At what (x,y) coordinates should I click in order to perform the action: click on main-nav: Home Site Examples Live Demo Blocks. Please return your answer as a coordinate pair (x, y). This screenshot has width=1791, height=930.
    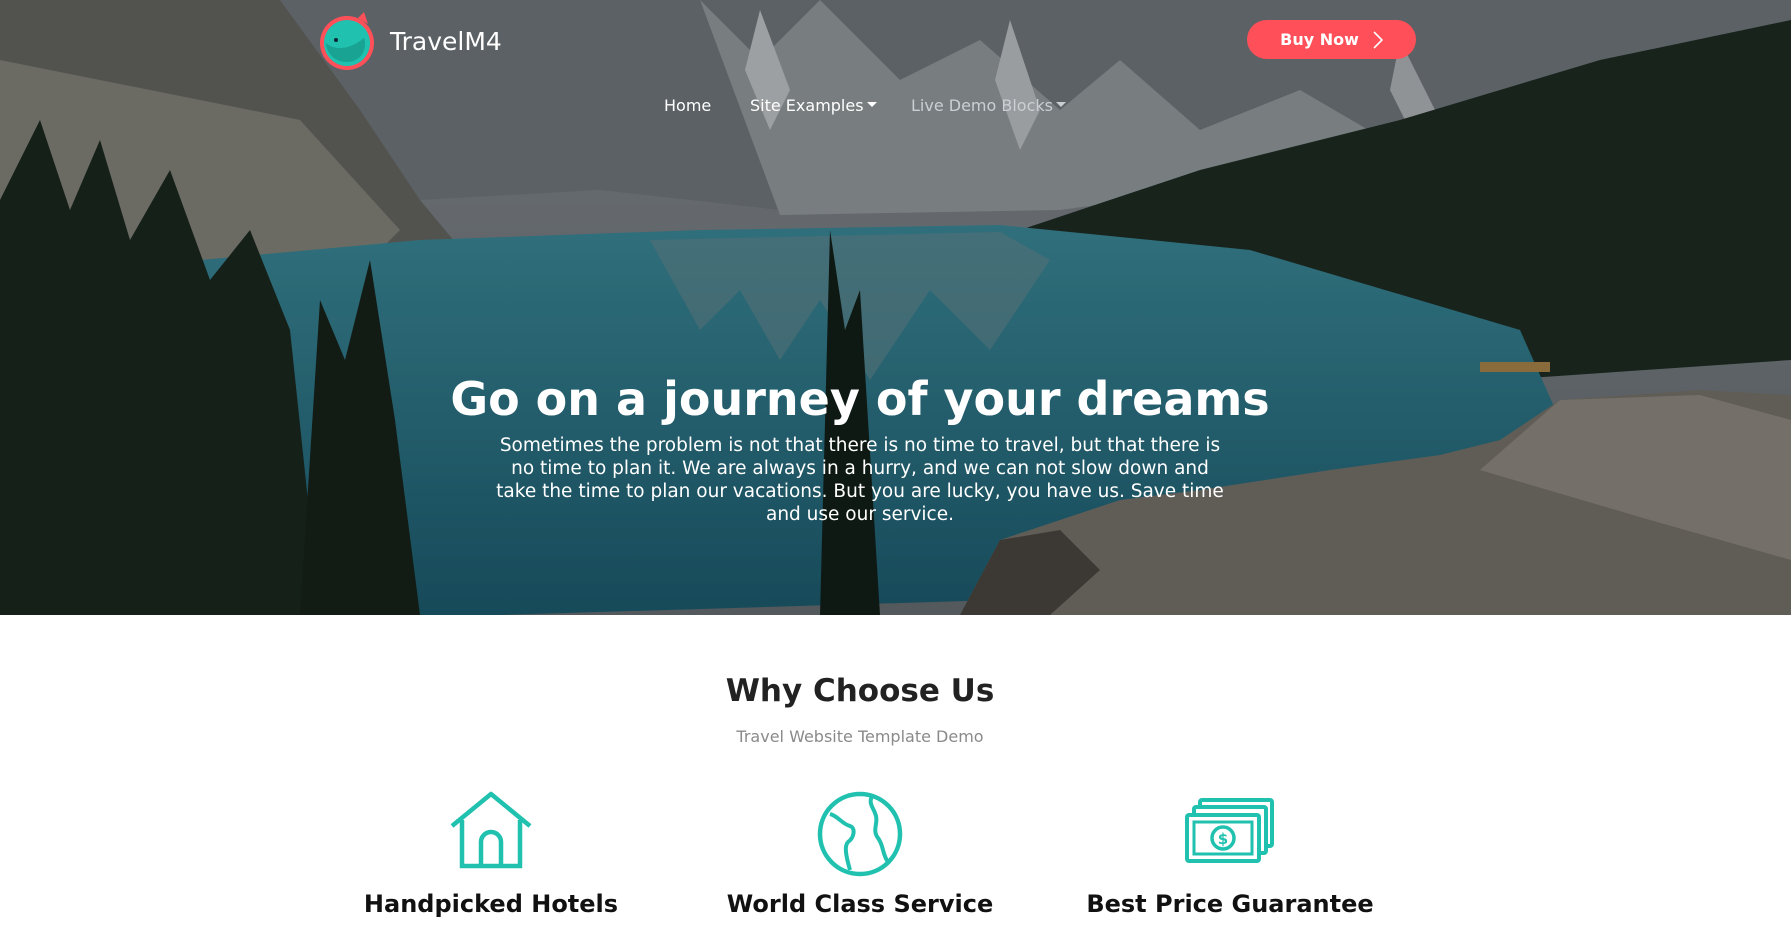
    Looking at the image, I should click on (895, 106).